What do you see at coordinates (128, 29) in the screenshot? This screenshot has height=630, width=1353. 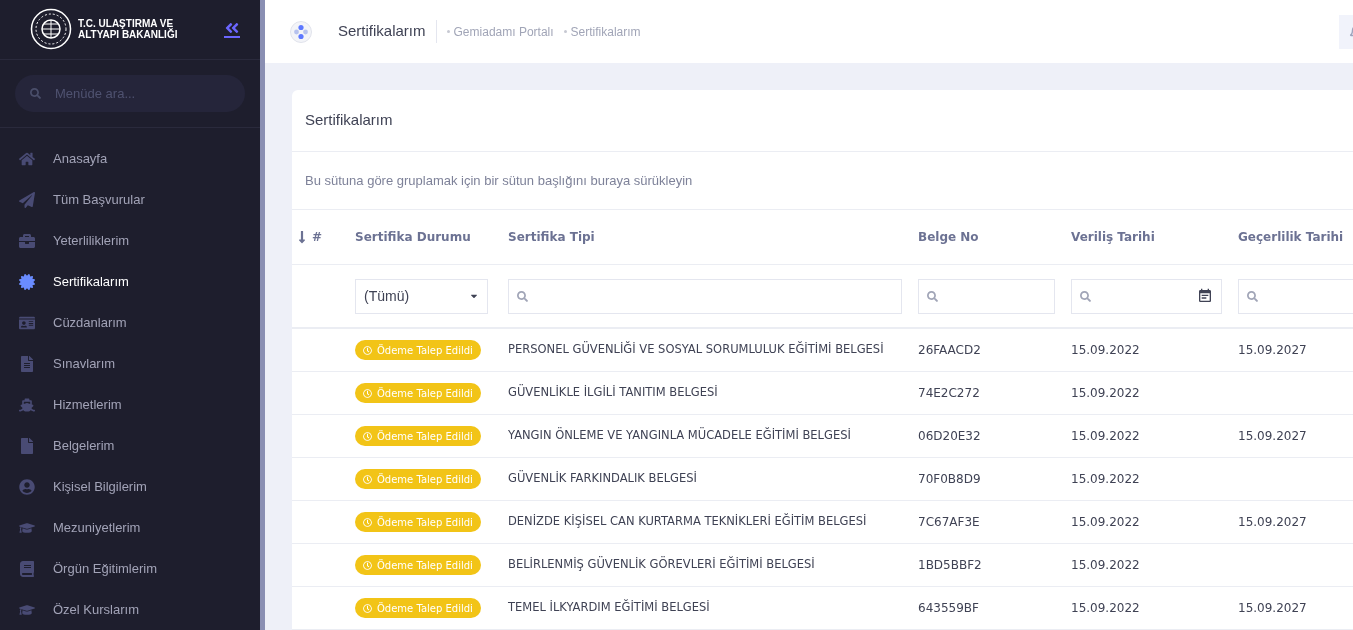 I see `ministry-name: T.C. ULAŞTIRMA VE ALTYAPI BAKANLIĞI` at bounding box center [128, 29].